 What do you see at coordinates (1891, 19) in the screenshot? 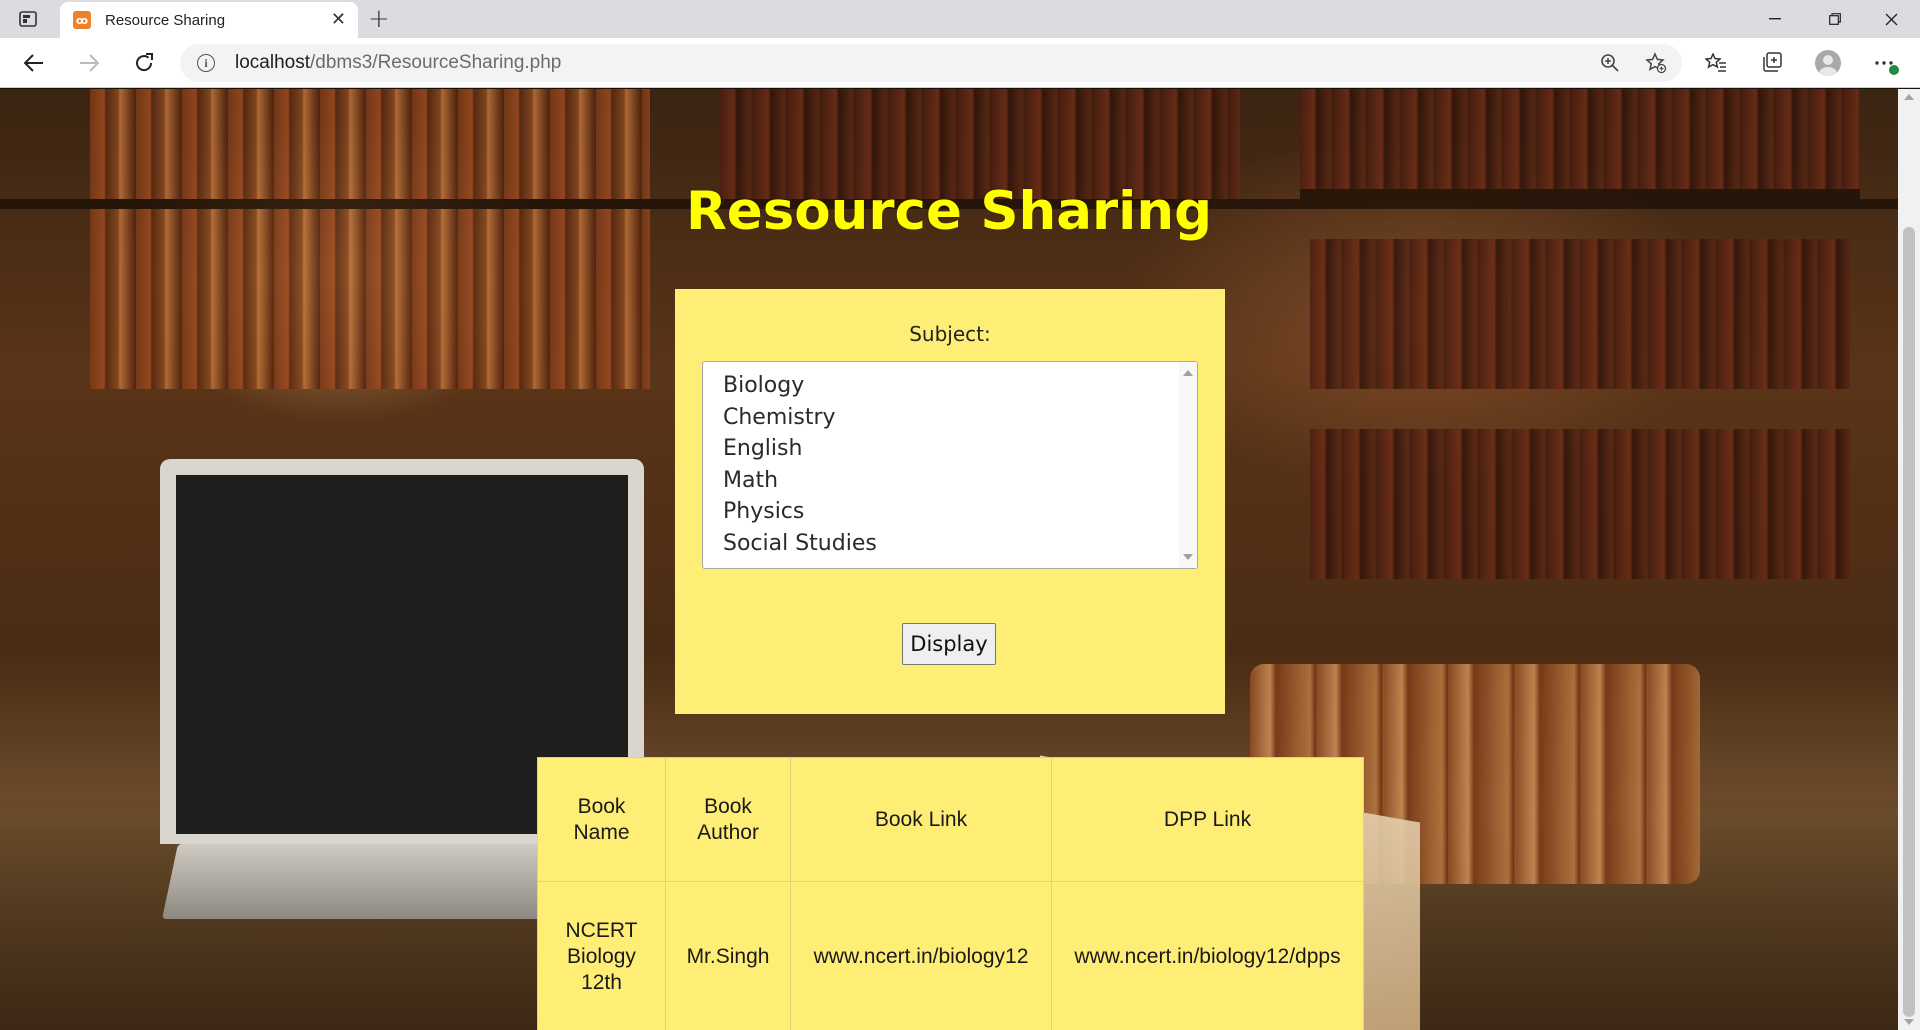
I see `close-window-icon` at bounding box center [1891, 19].